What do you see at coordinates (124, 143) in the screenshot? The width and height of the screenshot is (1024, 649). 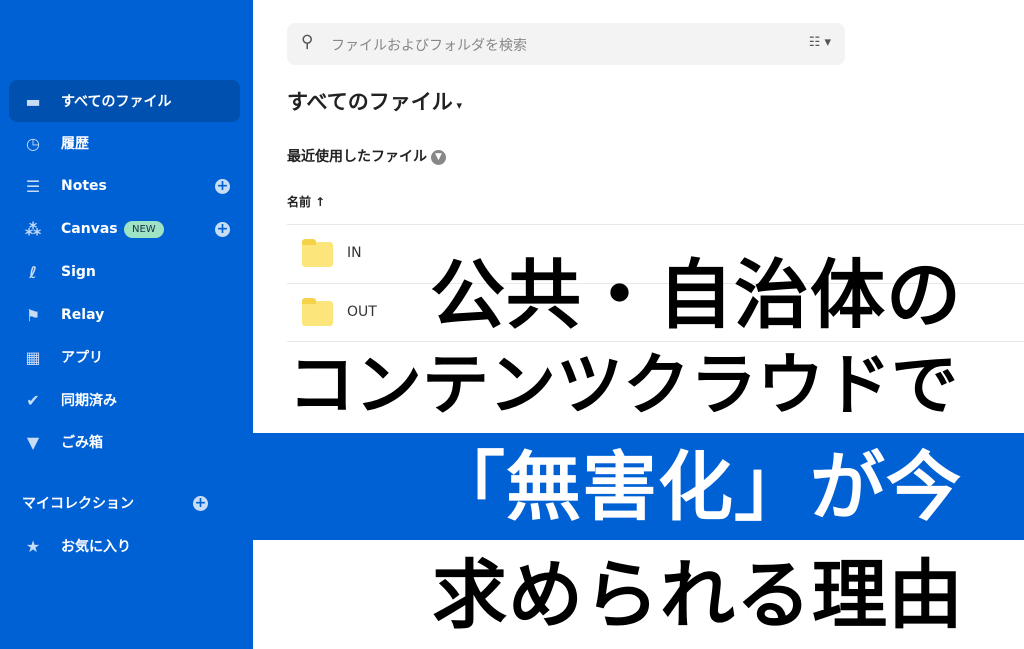 I see `sidebar-item-history: ◷ 履歴` at bounding box center [124, 143].